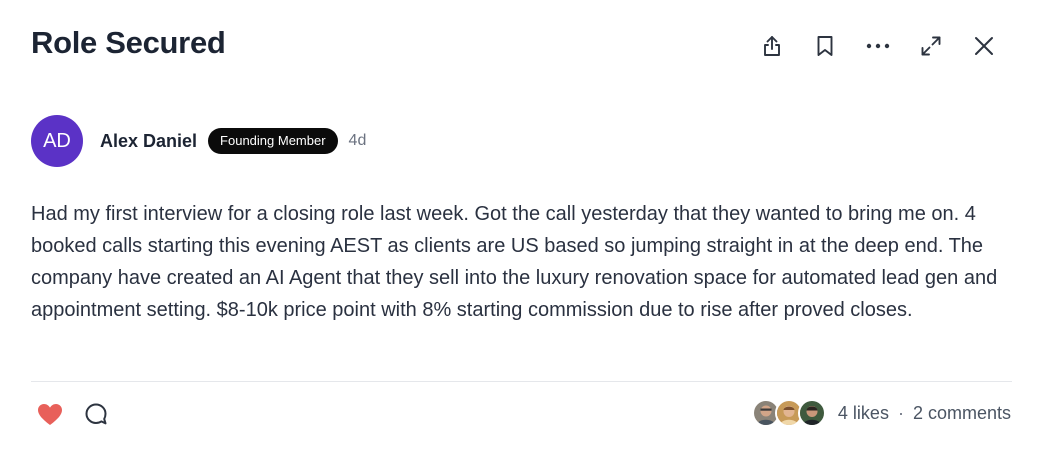 The image size is (1040, 454). I want to click on more-icon, so click(877, 46).